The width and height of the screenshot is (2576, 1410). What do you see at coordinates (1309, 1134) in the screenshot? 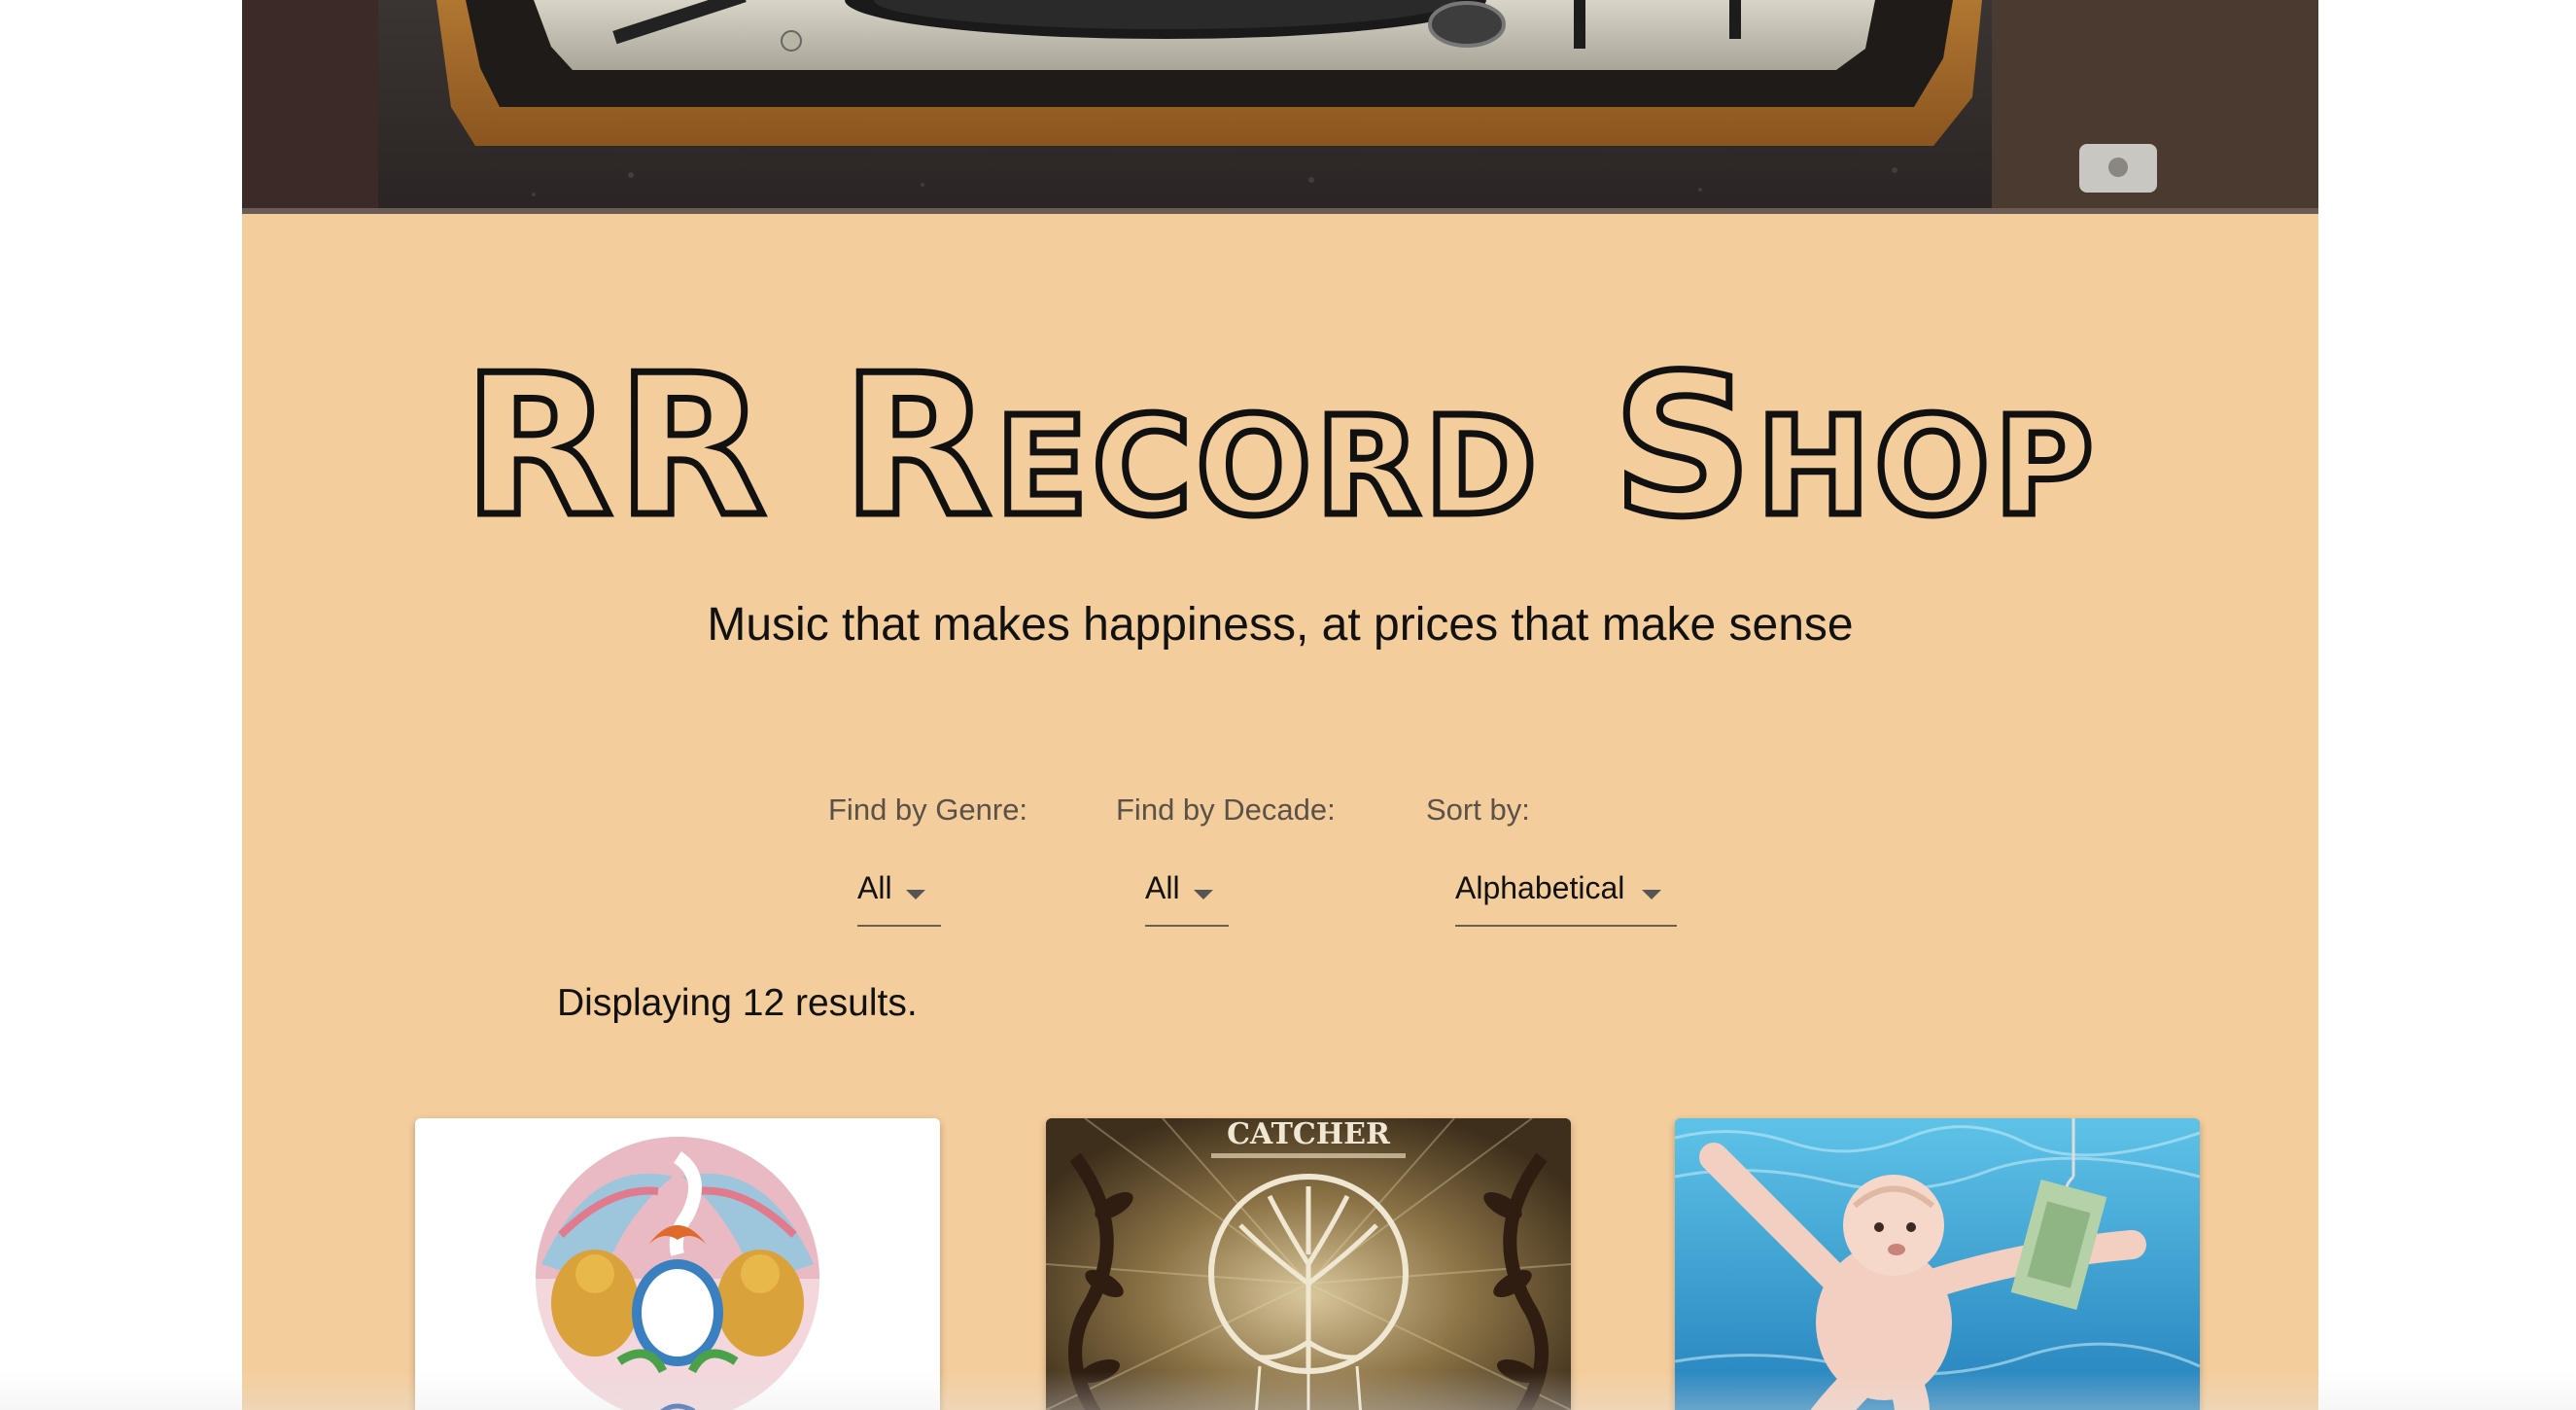
I see `album-cover-title: CATCHER` at bounding box center [1309, 1134].